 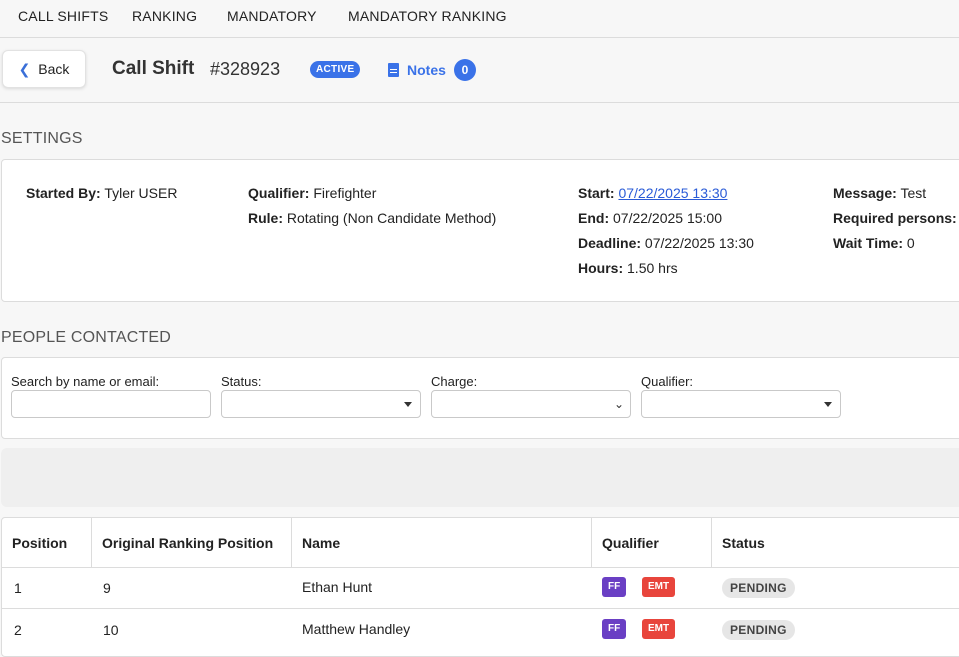 I want to click on qualifier-select, so click(x=741, y=404).